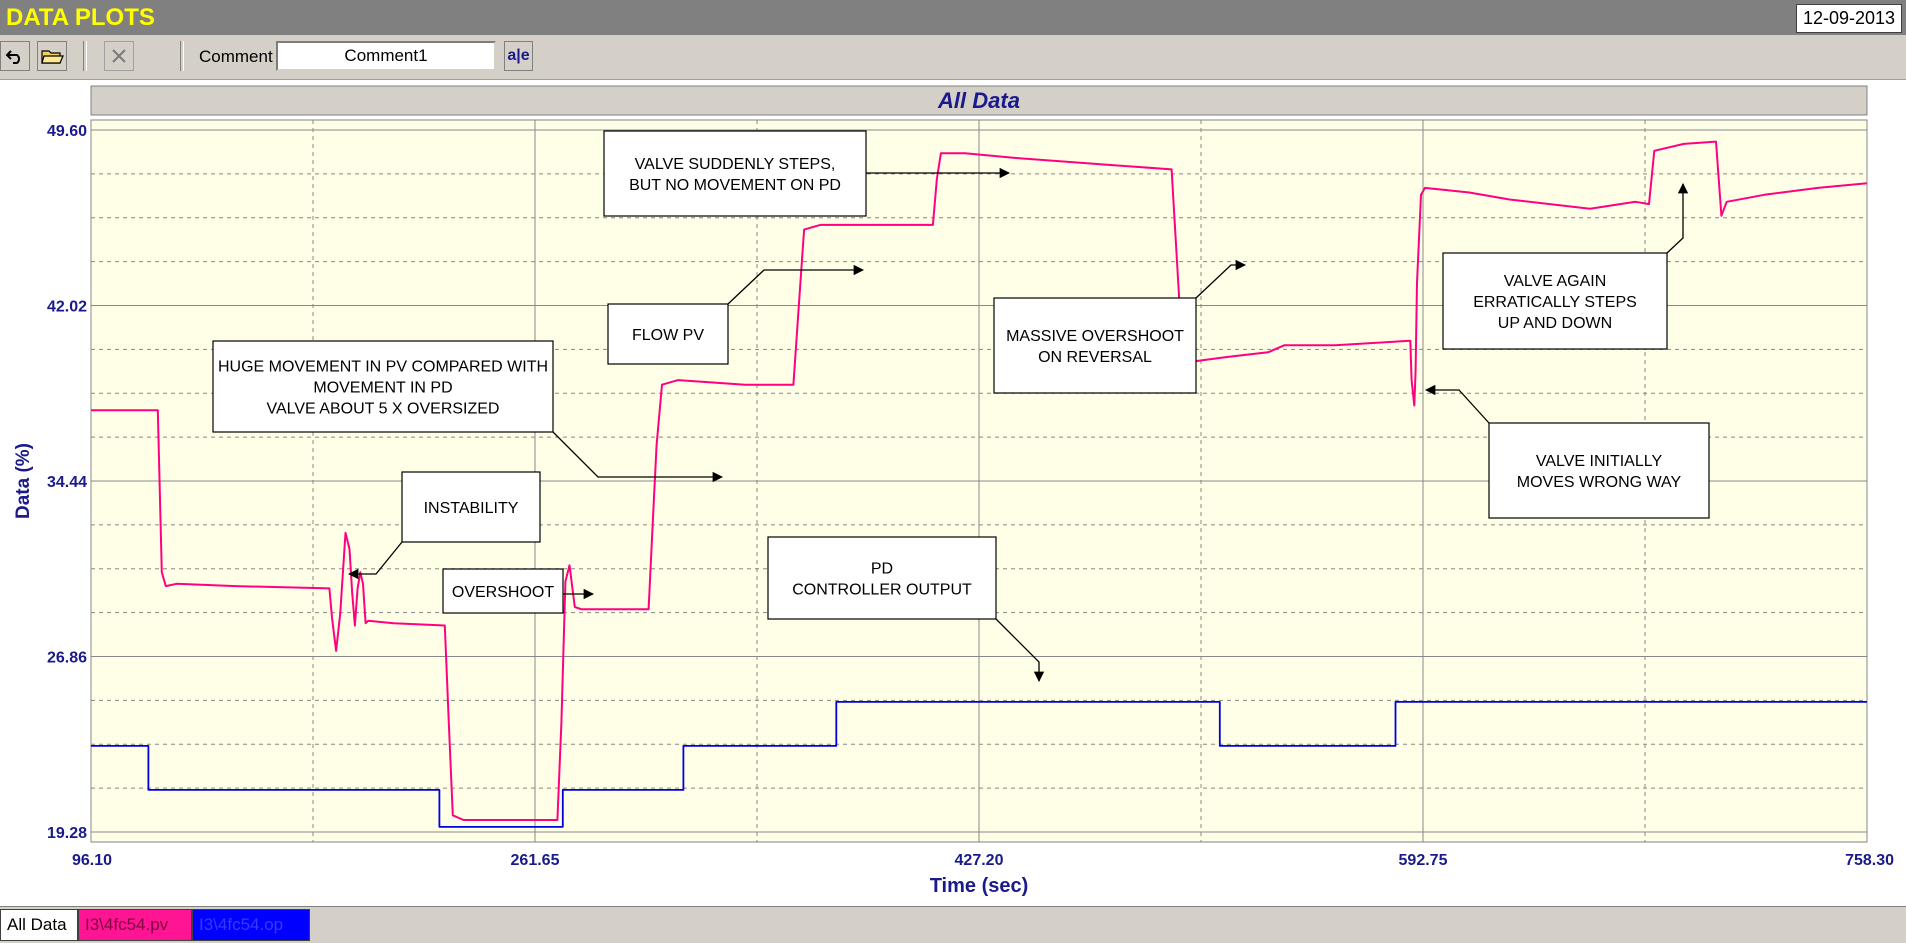 This screenshot has height=943, width=1906. I want to click on annotation-text: ON REVERSAL, so click(1095, 357).